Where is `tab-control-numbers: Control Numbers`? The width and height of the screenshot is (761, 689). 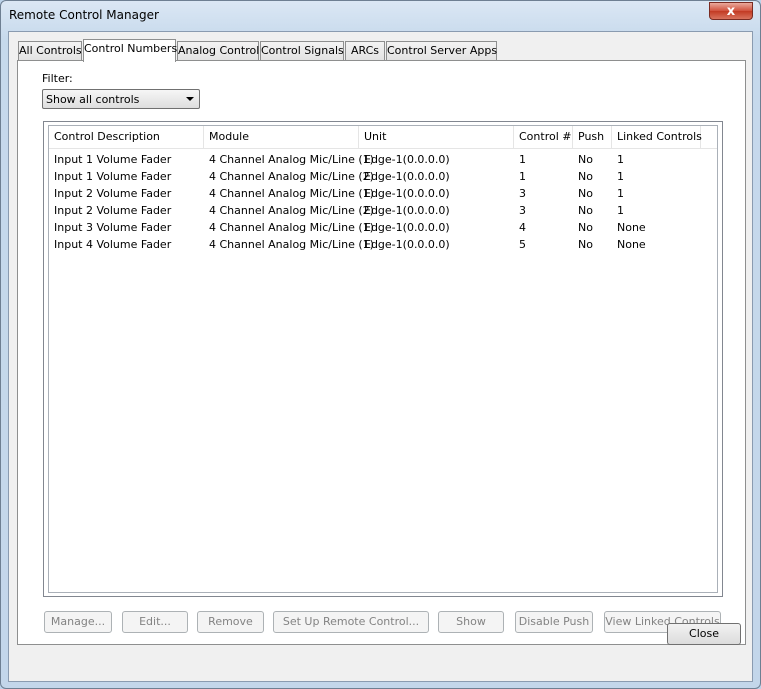
tab-control-numbers: Control Numbers is located at coordinates (130, 50).